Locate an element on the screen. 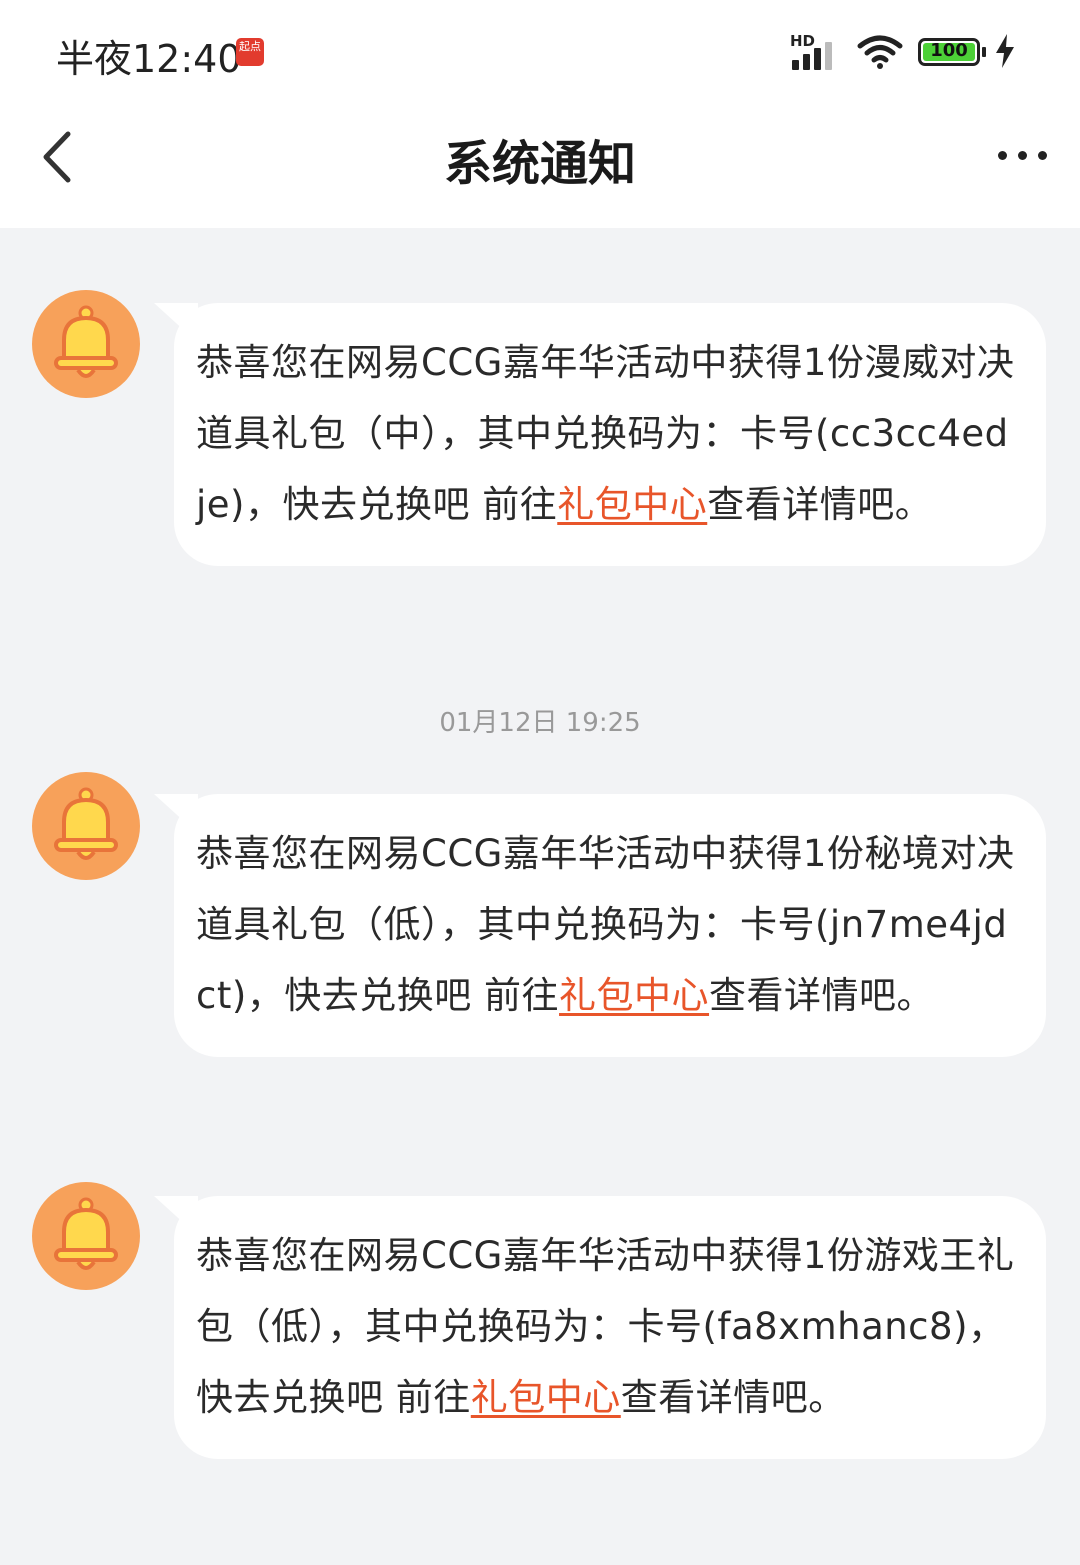  wifi-icon is located at coordinates (880, 52).